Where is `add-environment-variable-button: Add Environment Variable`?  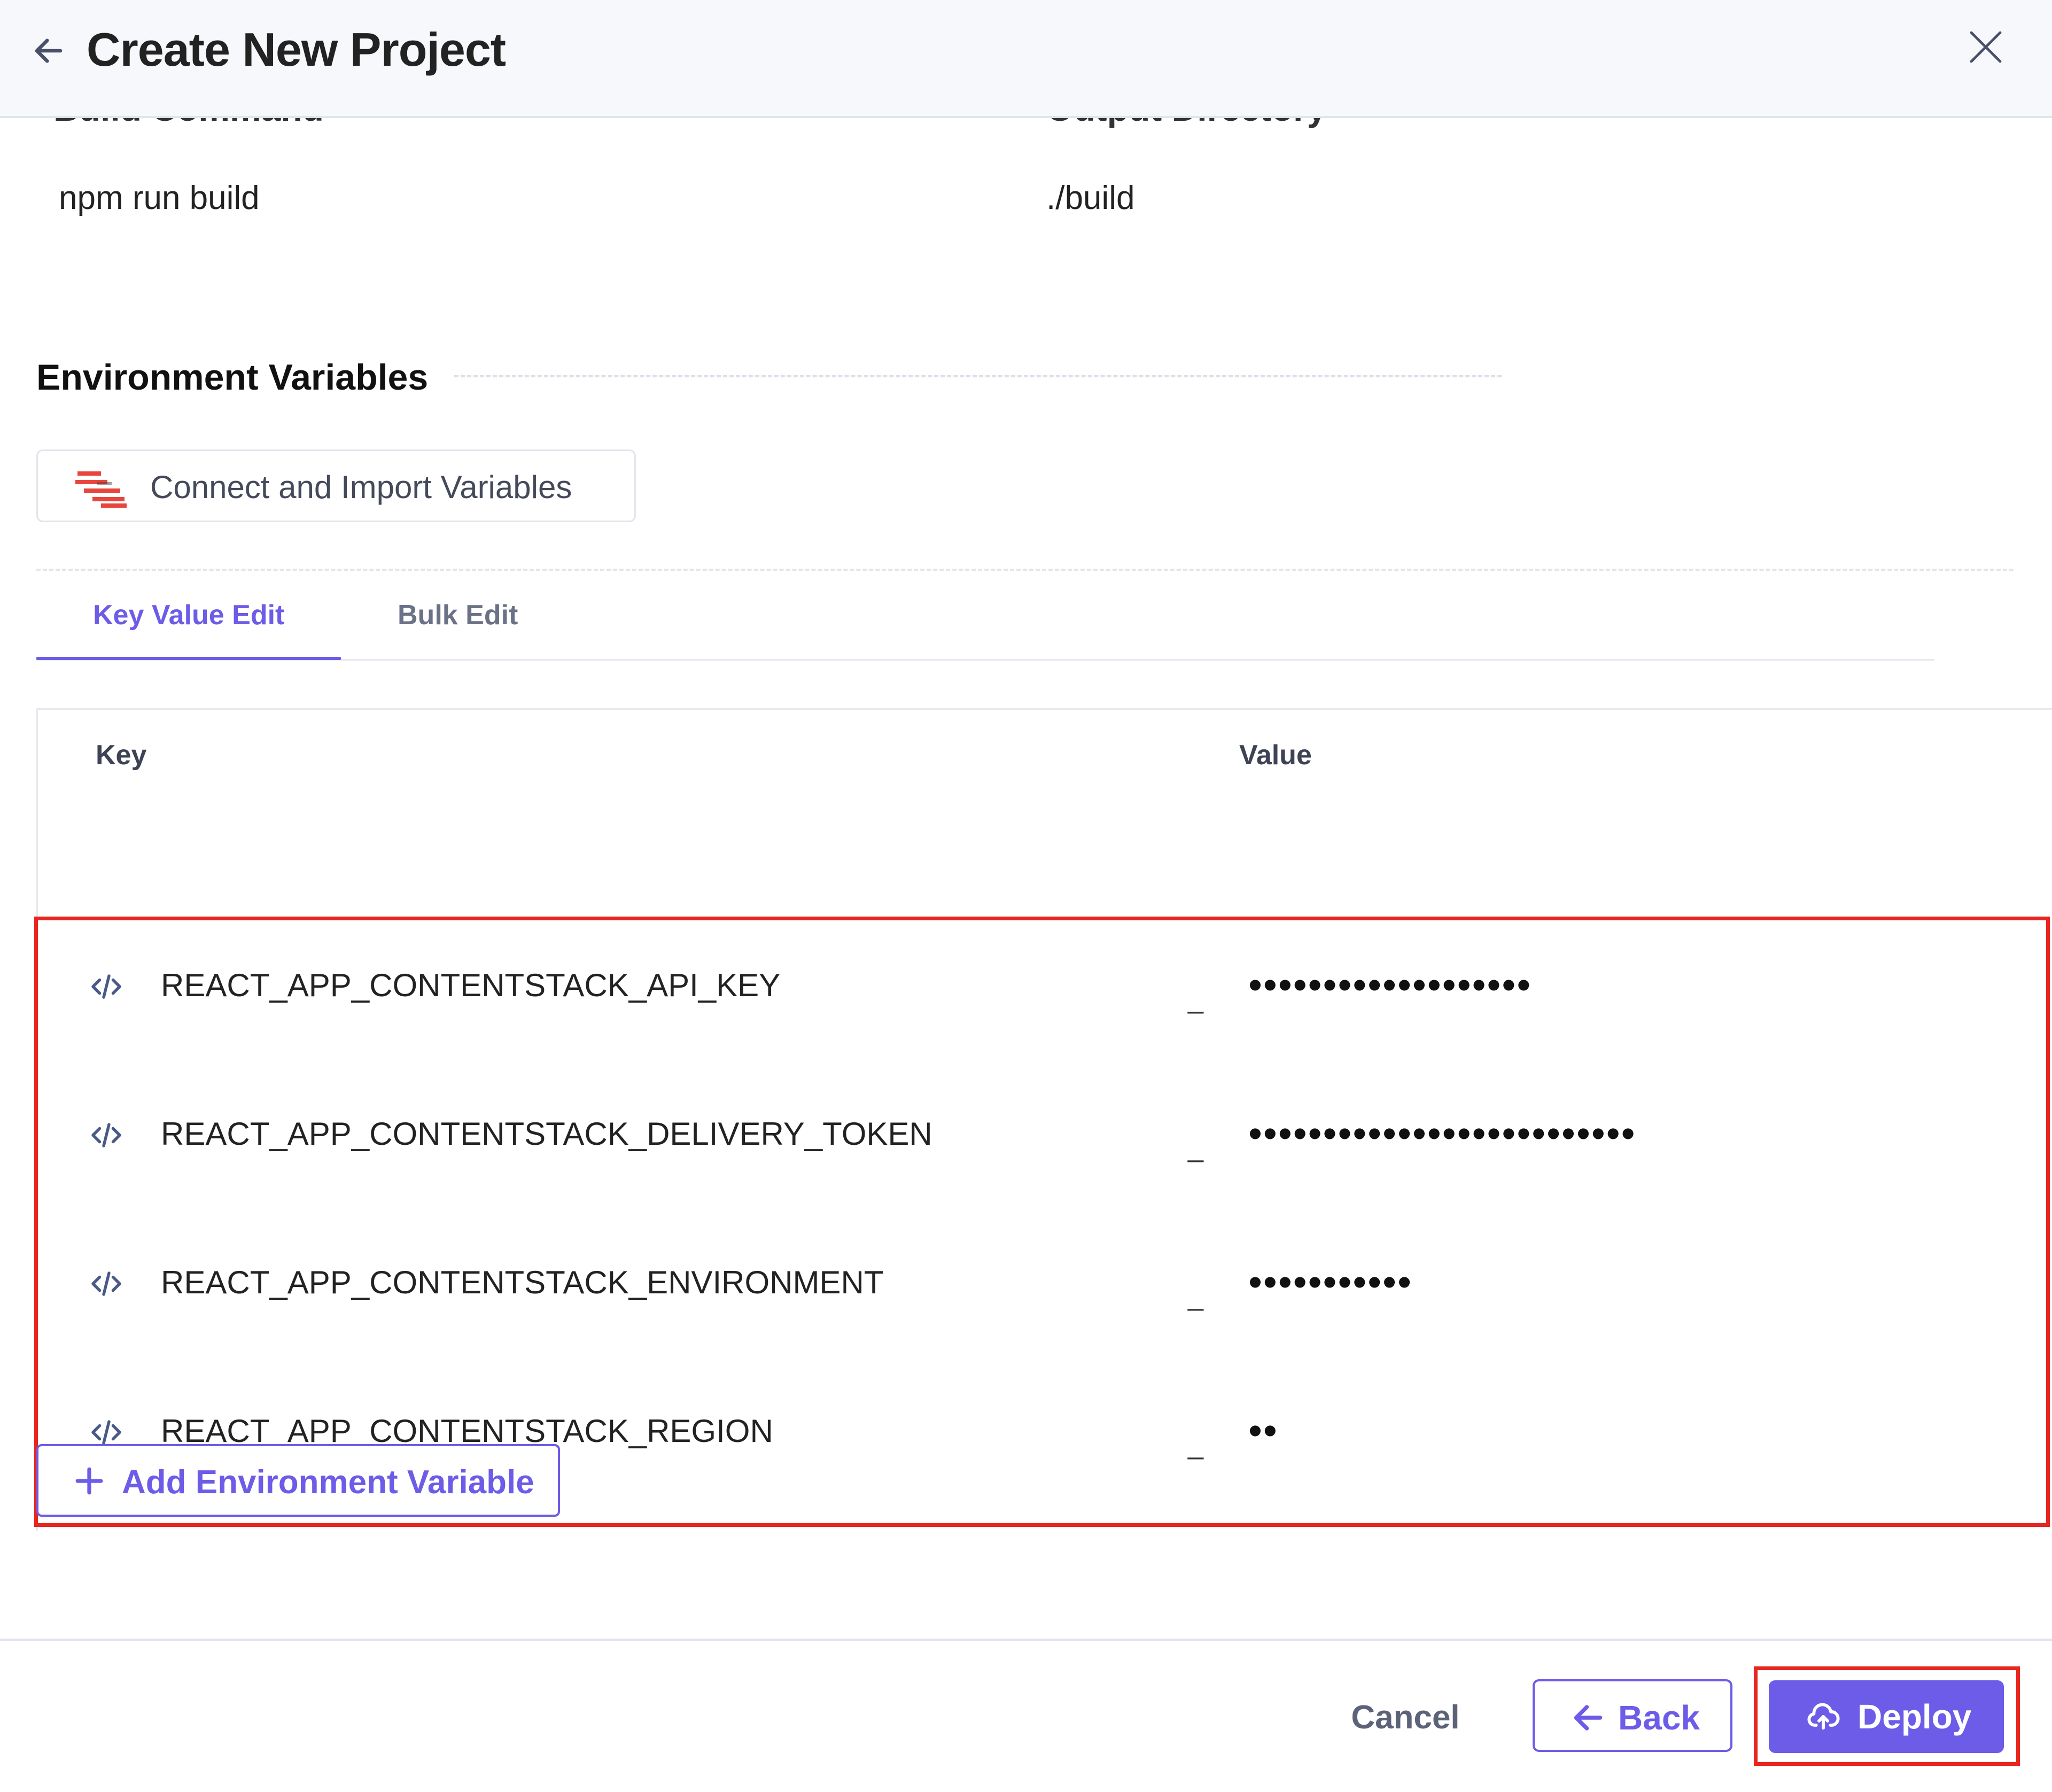 add-environment-variable-button: Add Environment Variable is located at coordinates (298, 1480).